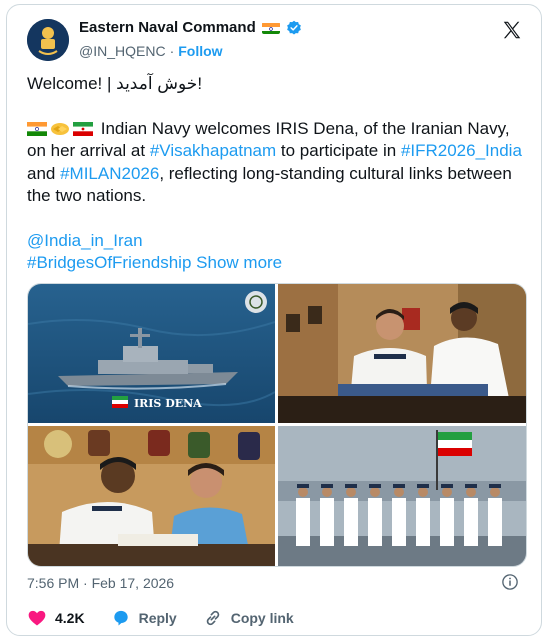 This screenshot has width=550, height=642. I want to click on copy-link-button: Copy link, so click(248, 618).